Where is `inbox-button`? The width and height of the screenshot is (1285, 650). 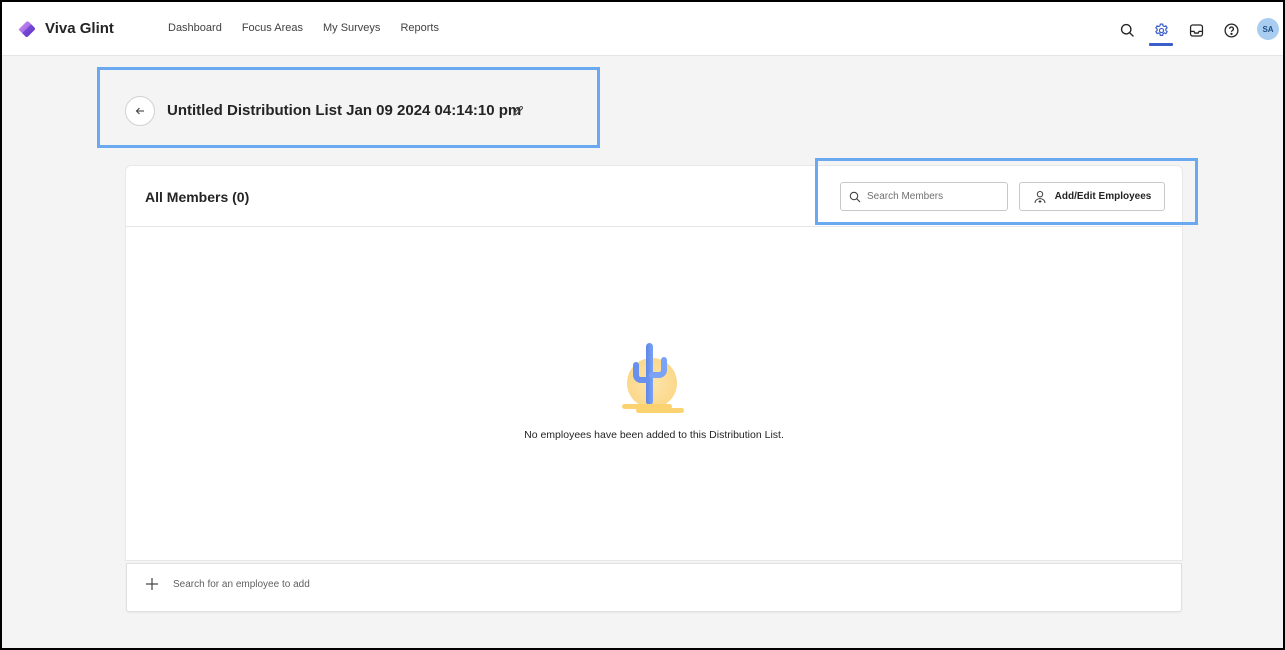
inbox-button is located at coordinates (1196, 30).